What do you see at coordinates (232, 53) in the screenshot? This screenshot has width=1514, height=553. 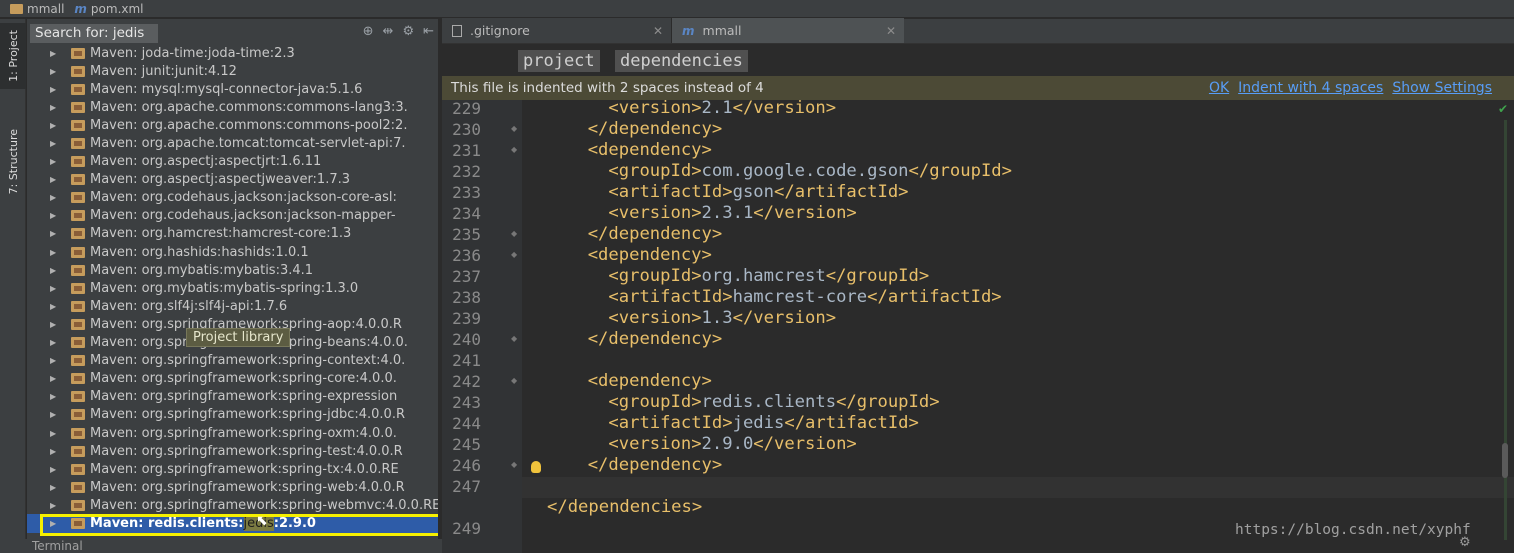 I see `tree-item: ▶ Maven: joda-time:joda-time:2.3` at bounding box center [232, 53].